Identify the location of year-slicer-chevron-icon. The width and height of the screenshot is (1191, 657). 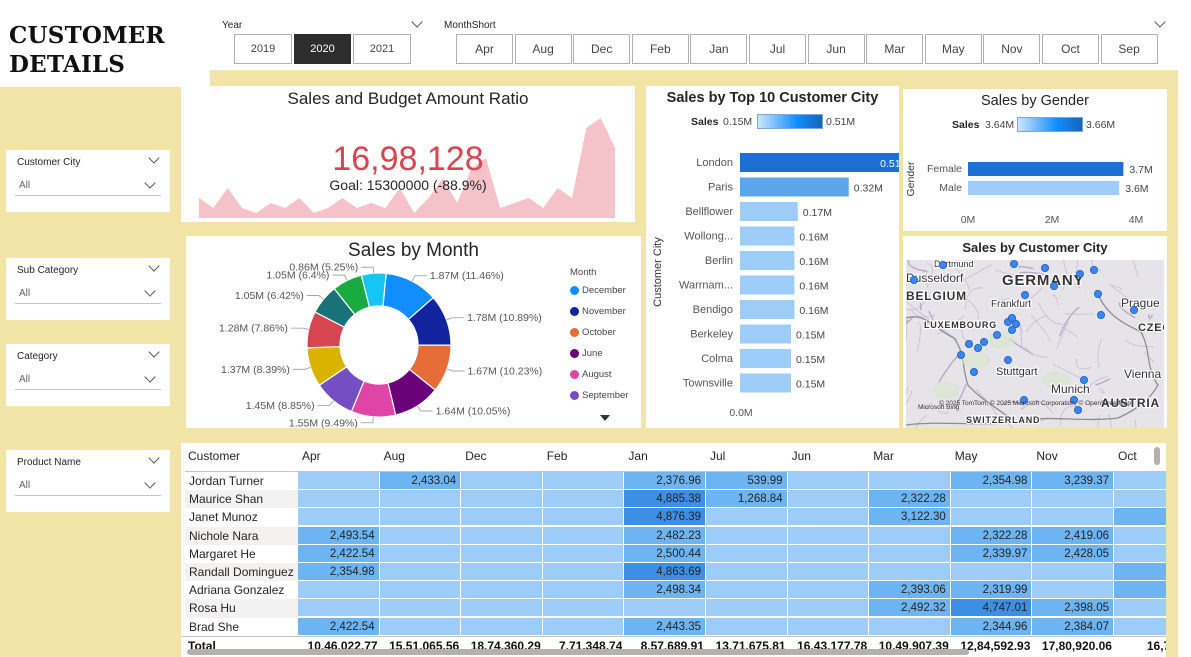
(417, 22).